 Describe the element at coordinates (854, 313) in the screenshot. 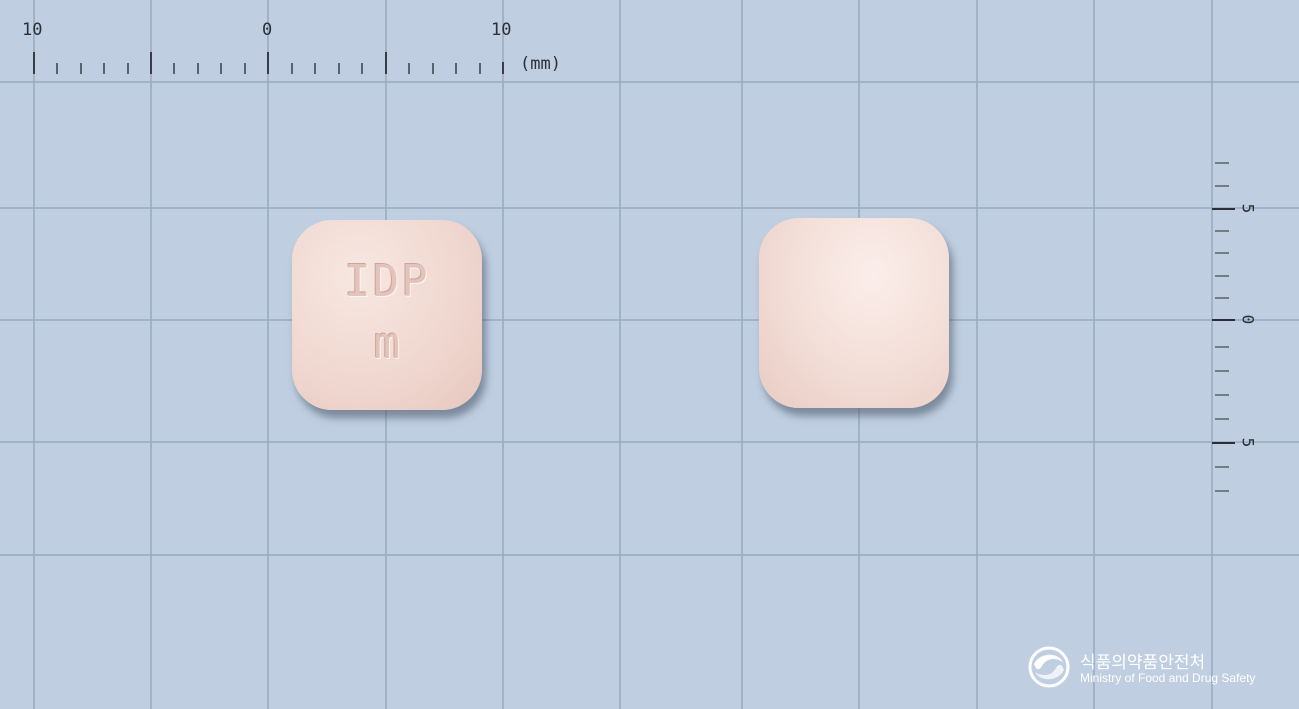

I see `pill-back-side` at that location.